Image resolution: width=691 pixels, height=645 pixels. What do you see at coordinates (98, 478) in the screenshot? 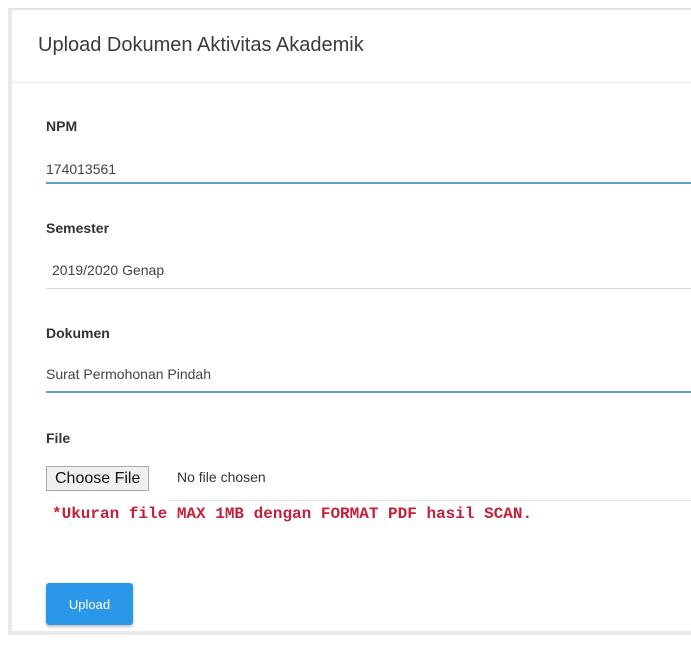
I see `choose-file-button: Choose File` at bounding box center [98, 478].